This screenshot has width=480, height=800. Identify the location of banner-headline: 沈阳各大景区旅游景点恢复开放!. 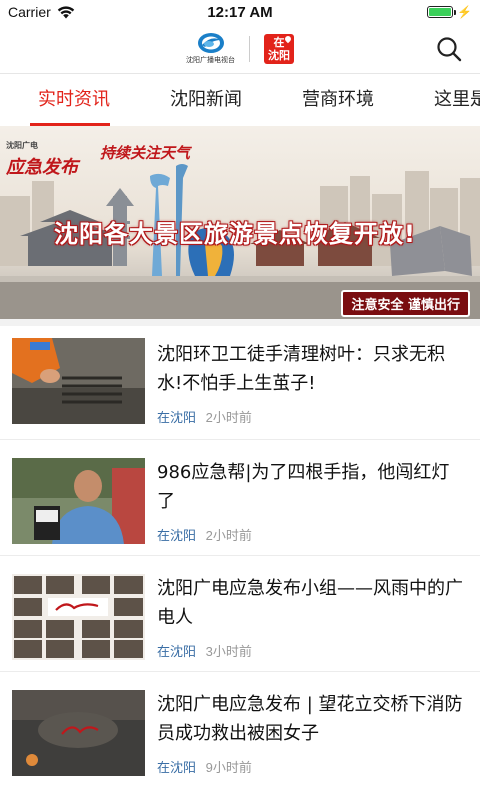
(235, 234).